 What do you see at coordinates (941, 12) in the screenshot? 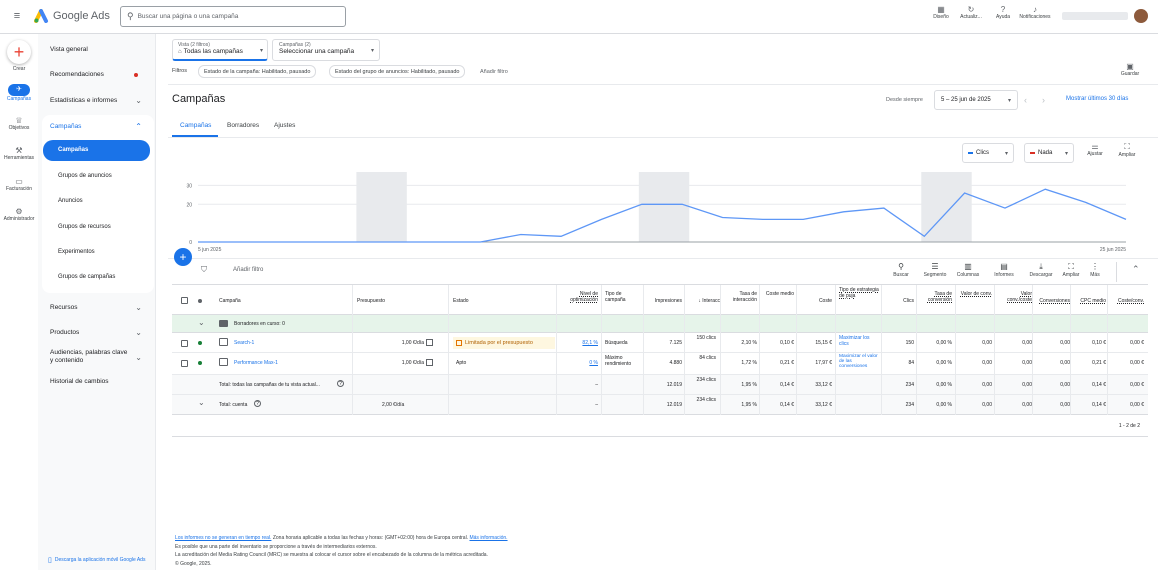
I see `design-button: ▦ Diseño` at bounding box center [941, 12].